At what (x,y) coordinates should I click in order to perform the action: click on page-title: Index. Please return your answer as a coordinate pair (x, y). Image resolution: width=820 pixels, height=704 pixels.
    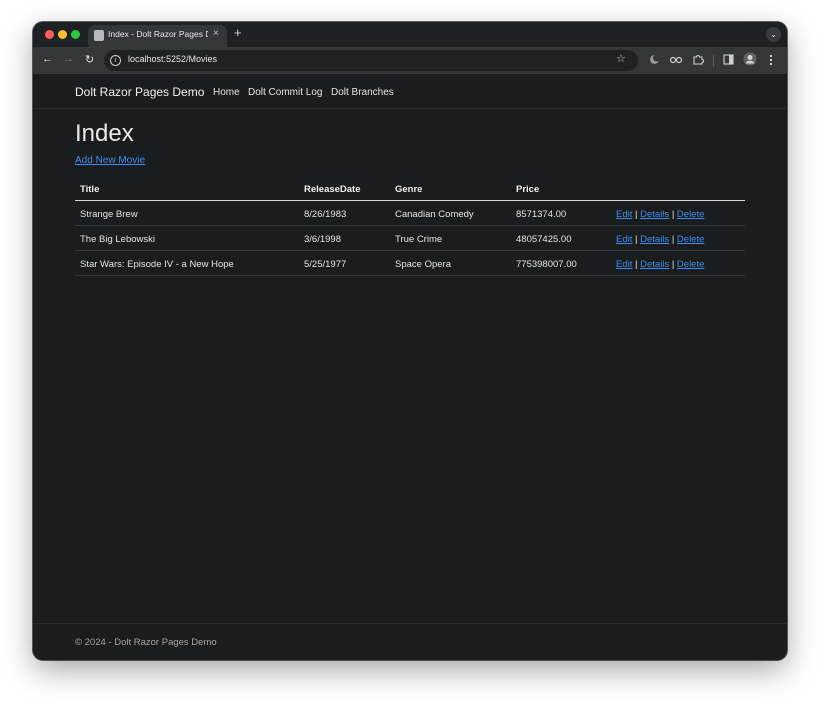
    Looking at the image, I should click on (104, 133).